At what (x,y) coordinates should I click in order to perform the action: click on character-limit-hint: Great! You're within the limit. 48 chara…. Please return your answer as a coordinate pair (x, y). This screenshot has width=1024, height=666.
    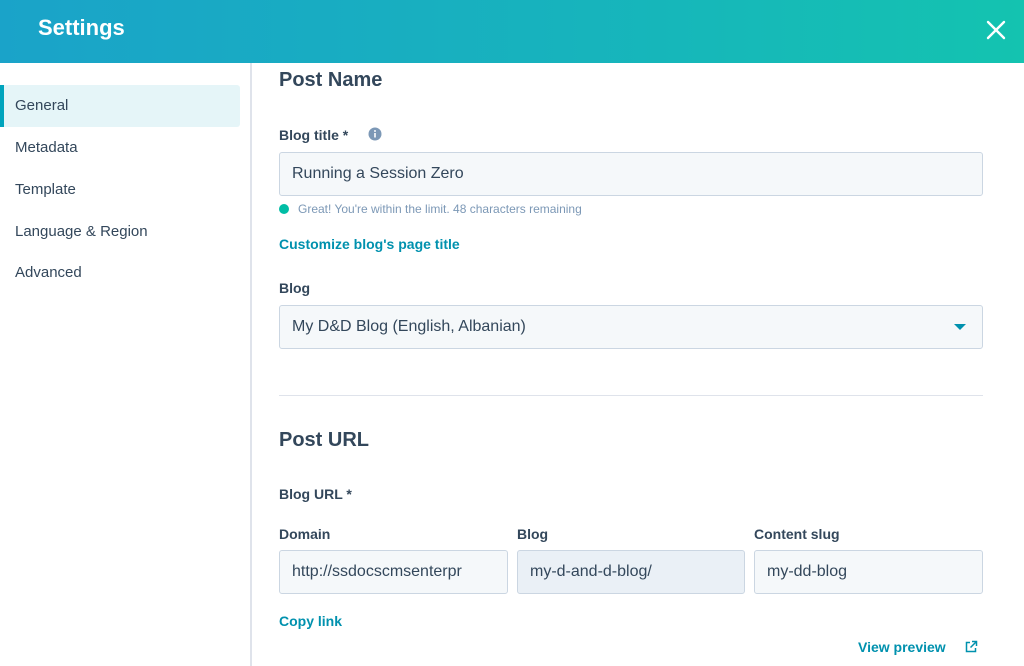
    Looking at the image, I should click on (430, 209).